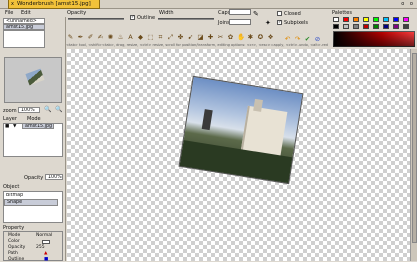  I want to click on opacity-slider, so click(96, 19).